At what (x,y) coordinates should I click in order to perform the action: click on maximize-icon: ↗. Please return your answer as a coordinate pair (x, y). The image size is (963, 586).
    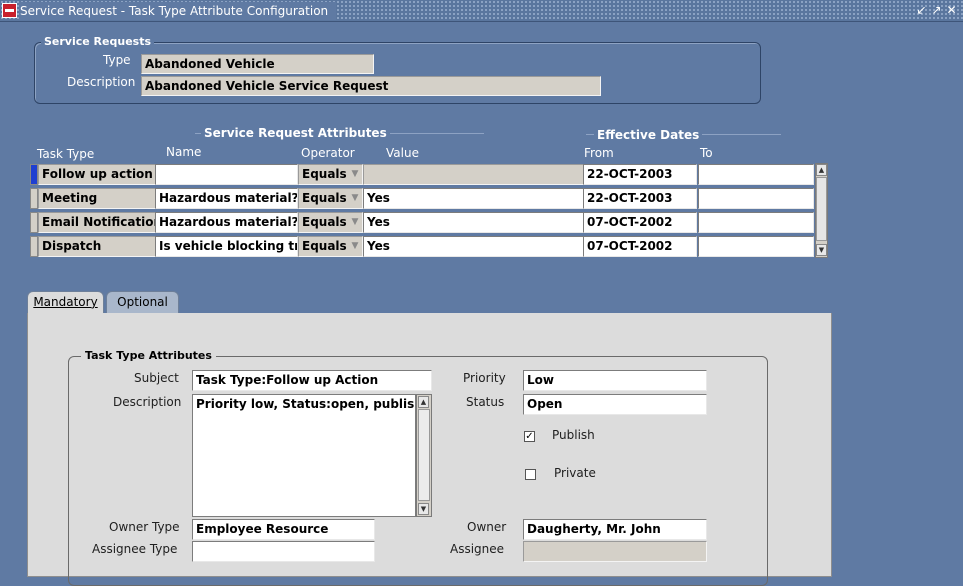
    Looking at the image, I should click on (936, 10).